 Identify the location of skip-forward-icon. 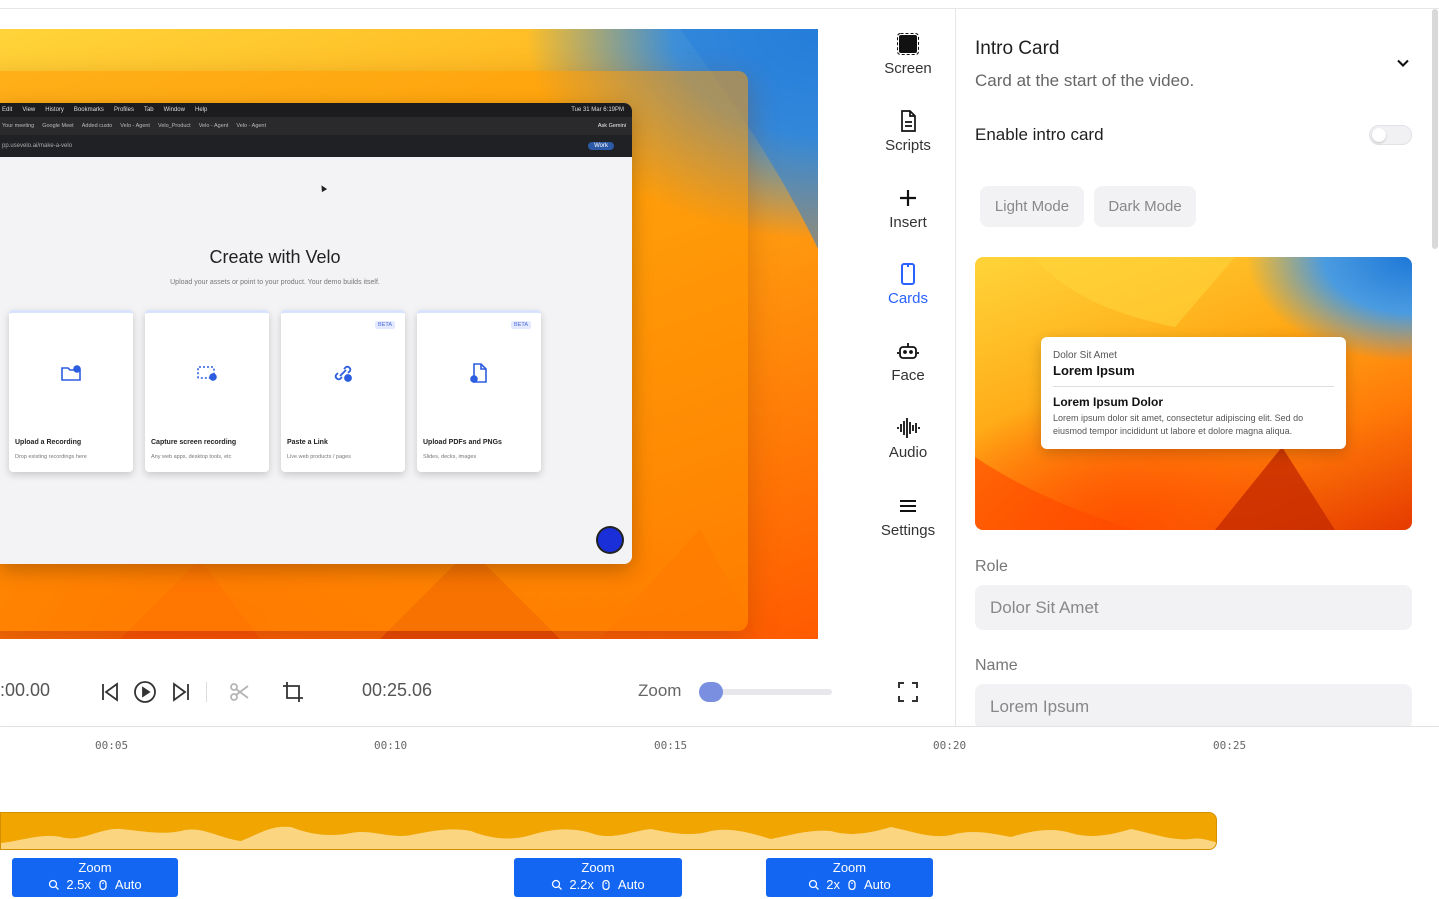
(181, 692).